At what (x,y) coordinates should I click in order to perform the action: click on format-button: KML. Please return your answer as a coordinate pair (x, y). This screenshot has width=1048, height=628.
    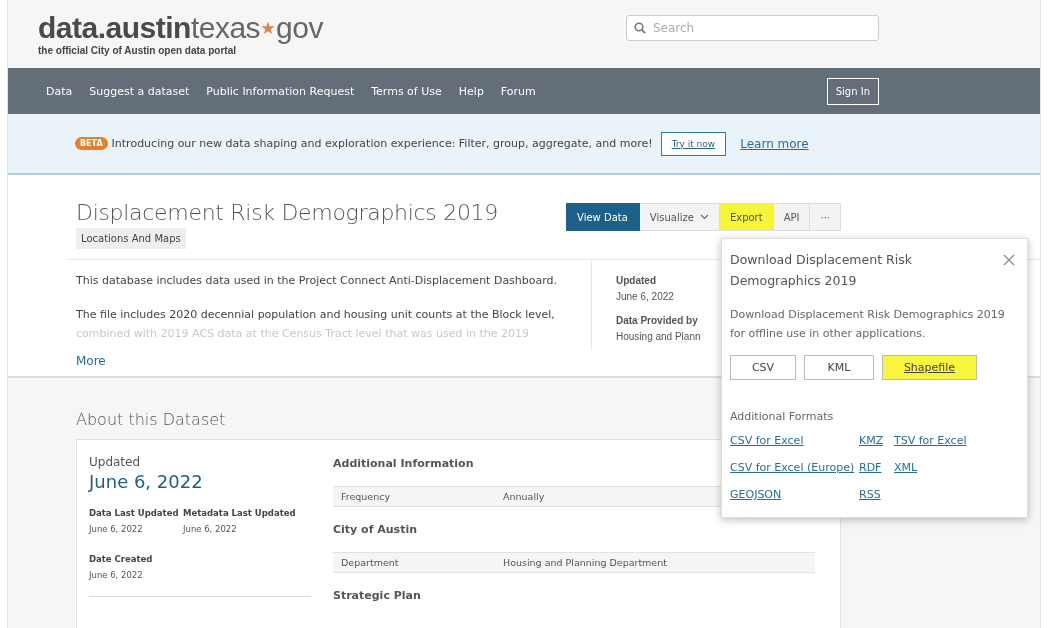
    Looking at the image, I should click on (839, 367).